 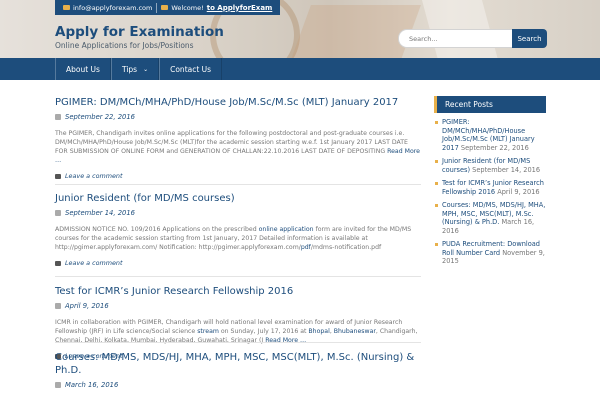 What do you see at coordinates (87, 306) in the screenshot?
I see `post-date-text: April 9, 2016` at bounding box center [87, 306].